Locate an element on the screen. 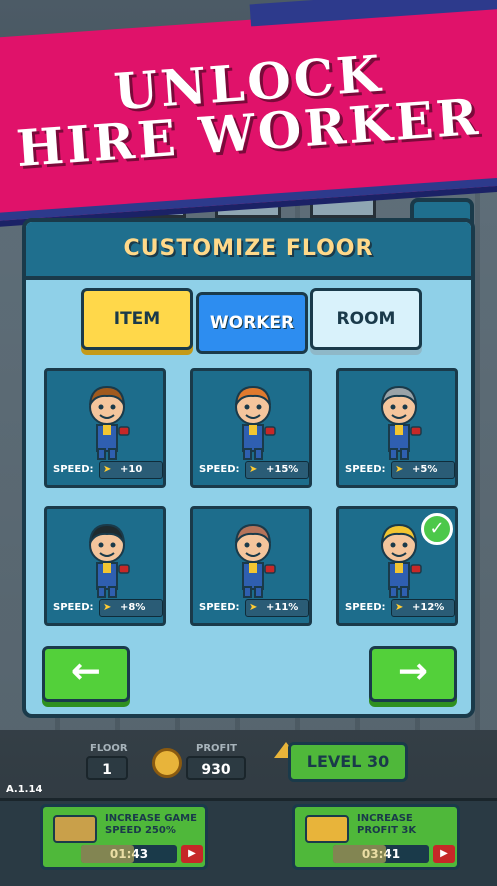  speed-row: SPEED: ➤ +11% is located at coordinates (254, 608).